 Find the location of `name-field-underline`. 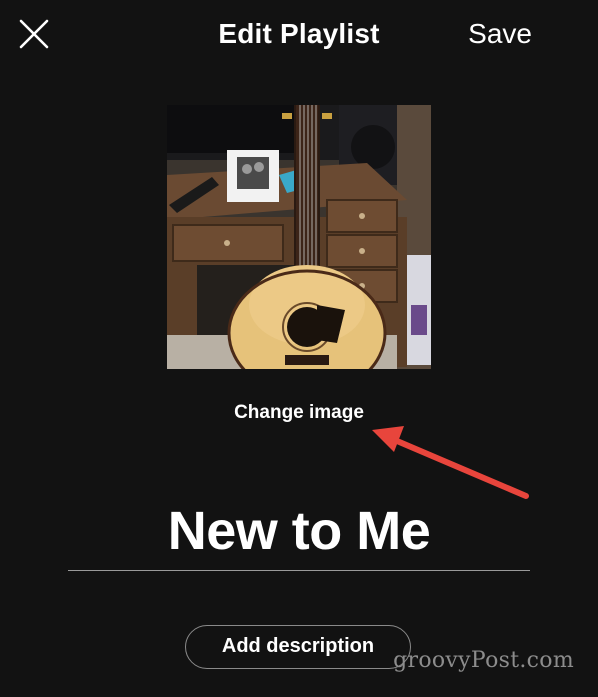

name-field-underline is located at coordinates (299, 570).